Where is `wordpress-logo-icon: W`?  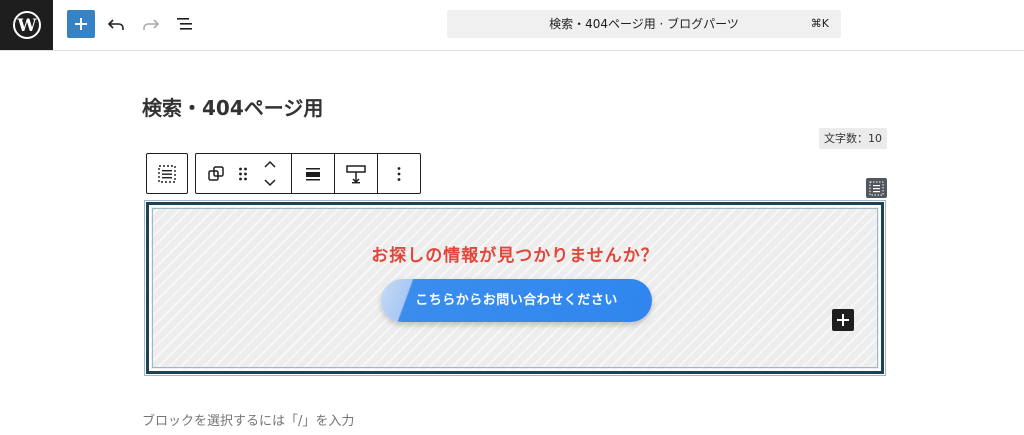 wordpress-logo-icon: W is located at coordinates (26, 25).